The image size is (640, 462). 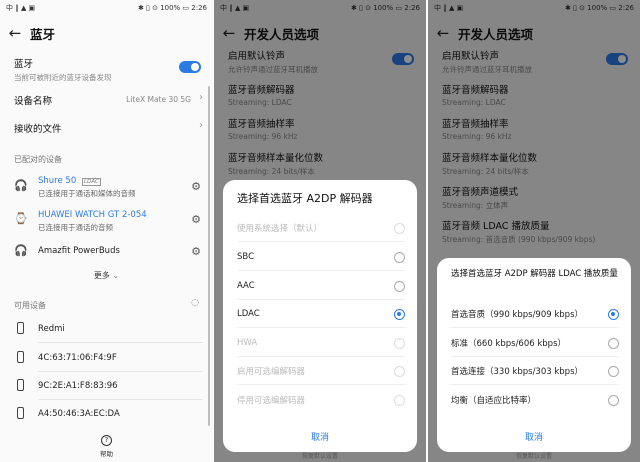 What do you see at coordinates (172, 8) in the screenshot?
I see `status-right: ✱ ▯ ⊙ 100% ▭ 2:26` at bounding box center [172, 8].